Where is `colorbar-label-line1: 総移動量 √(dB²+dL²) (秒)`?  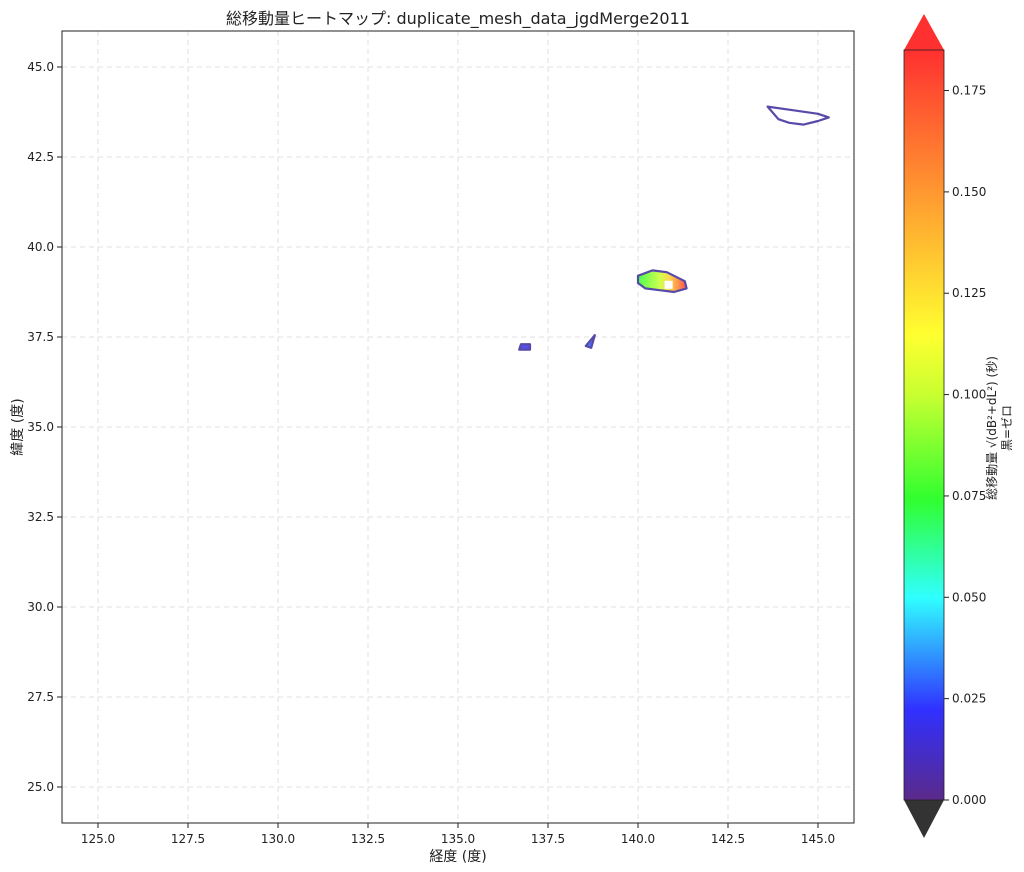 colorbar-label-line1: 総移動量 √(dB²+dL²) (秒) is located at coordinates (992, 428).